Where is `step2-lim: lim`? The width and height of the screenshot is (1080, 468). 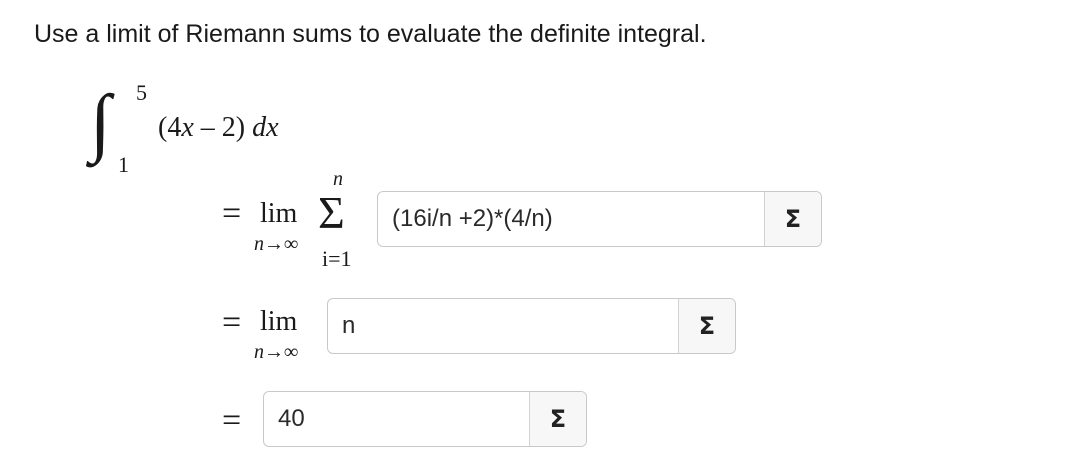
step2-lim: lim is located at coordinates (279, 321).